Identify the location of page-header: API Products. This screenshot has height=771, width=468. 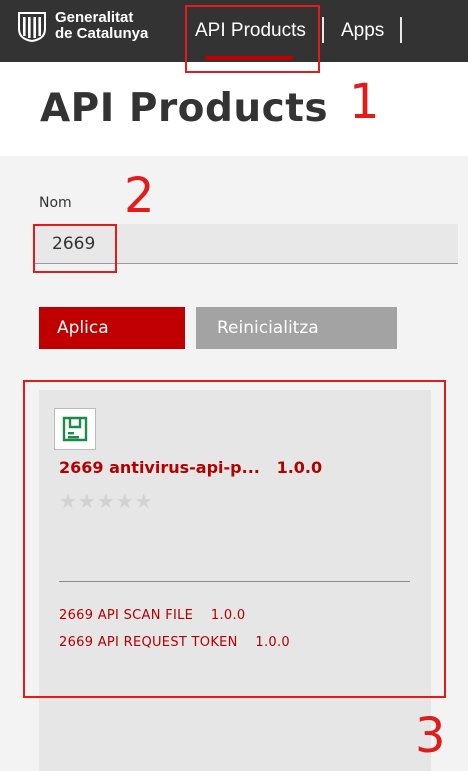
(234, 109).